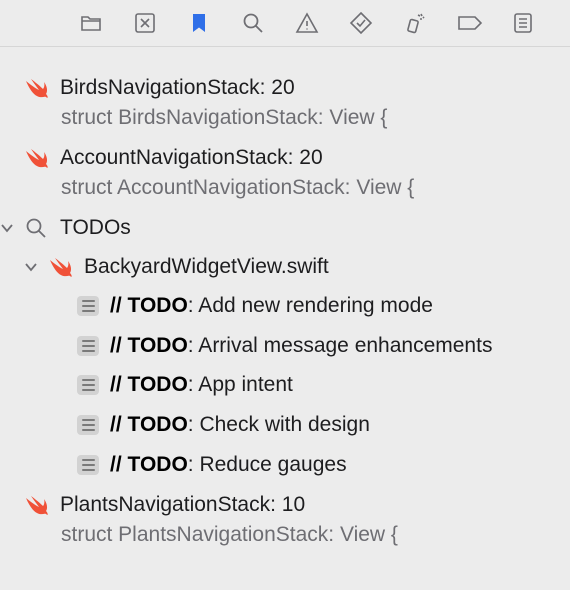 This screenshot has height=590, width=570. I want to click on folder-icon, so click(91, 23).